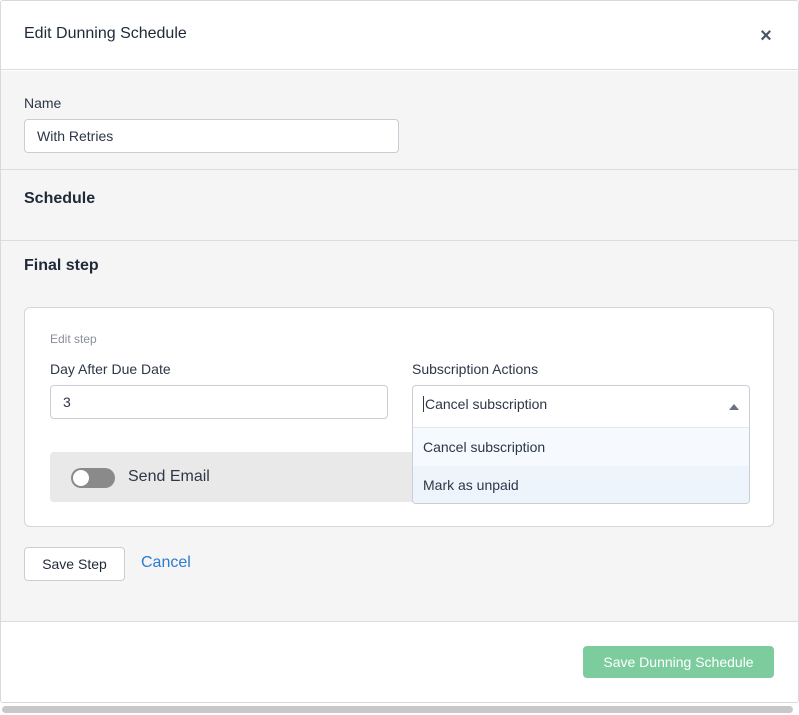  Describe the element at coordinates (475, 369) in the screenshot. I see `subscription-actions-label: Subscription Actions` at that location.